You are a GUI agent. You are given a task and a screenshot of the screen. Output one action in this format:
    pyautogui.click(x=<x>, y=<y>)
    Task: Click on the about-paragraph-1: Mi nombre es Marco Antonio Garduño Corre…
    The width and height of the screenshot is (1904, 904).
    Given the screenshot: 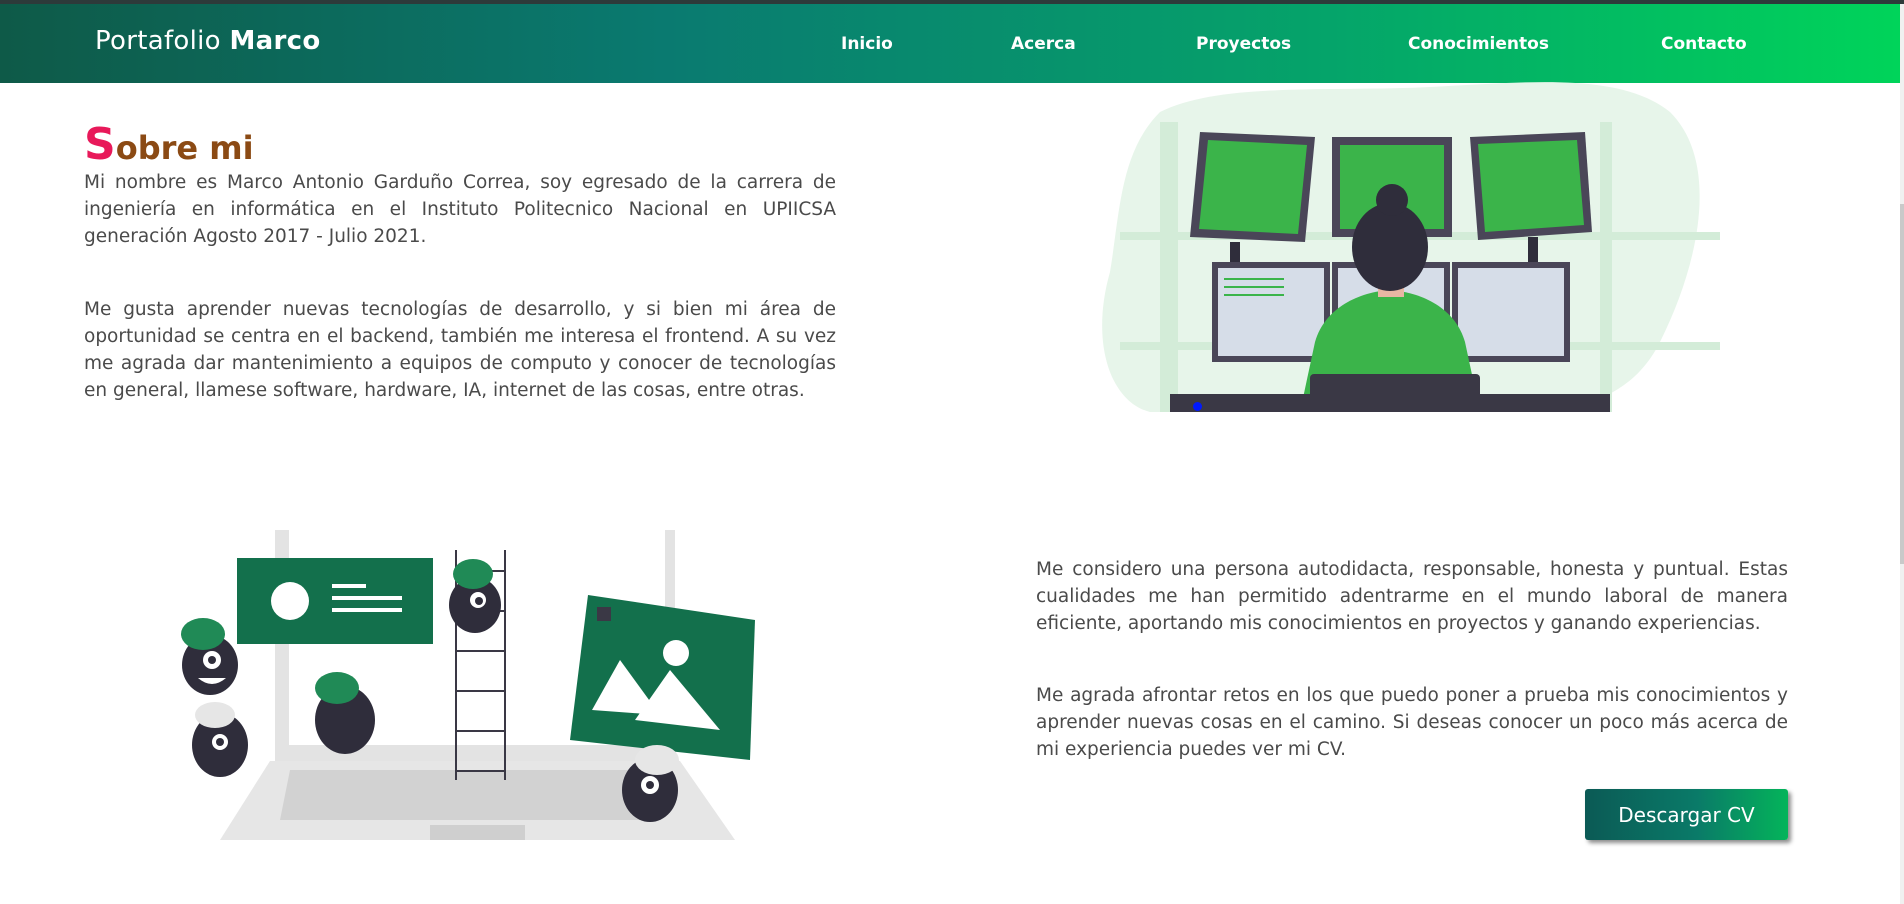 What is the action you would take?
    pyautogui.click(x=460, y=209)
    